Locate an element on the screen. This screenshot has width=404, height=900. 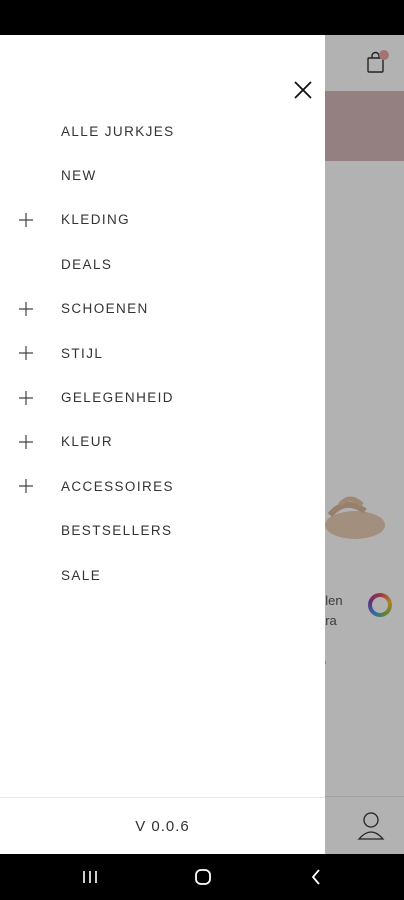
recents-icon is located at coordinates (90, 877).